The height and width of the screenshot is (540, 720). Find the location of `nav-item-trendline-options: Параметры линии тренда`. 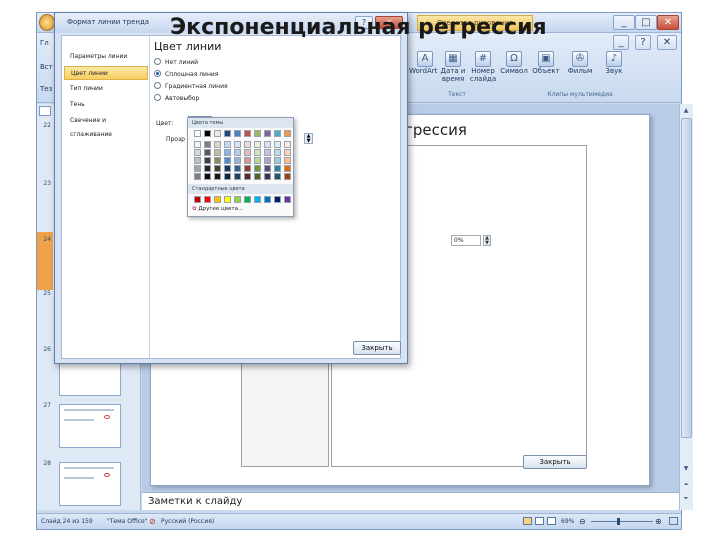

nav-item-trendline-options: Параметры линии тренда is located at coordinates (106, 62).